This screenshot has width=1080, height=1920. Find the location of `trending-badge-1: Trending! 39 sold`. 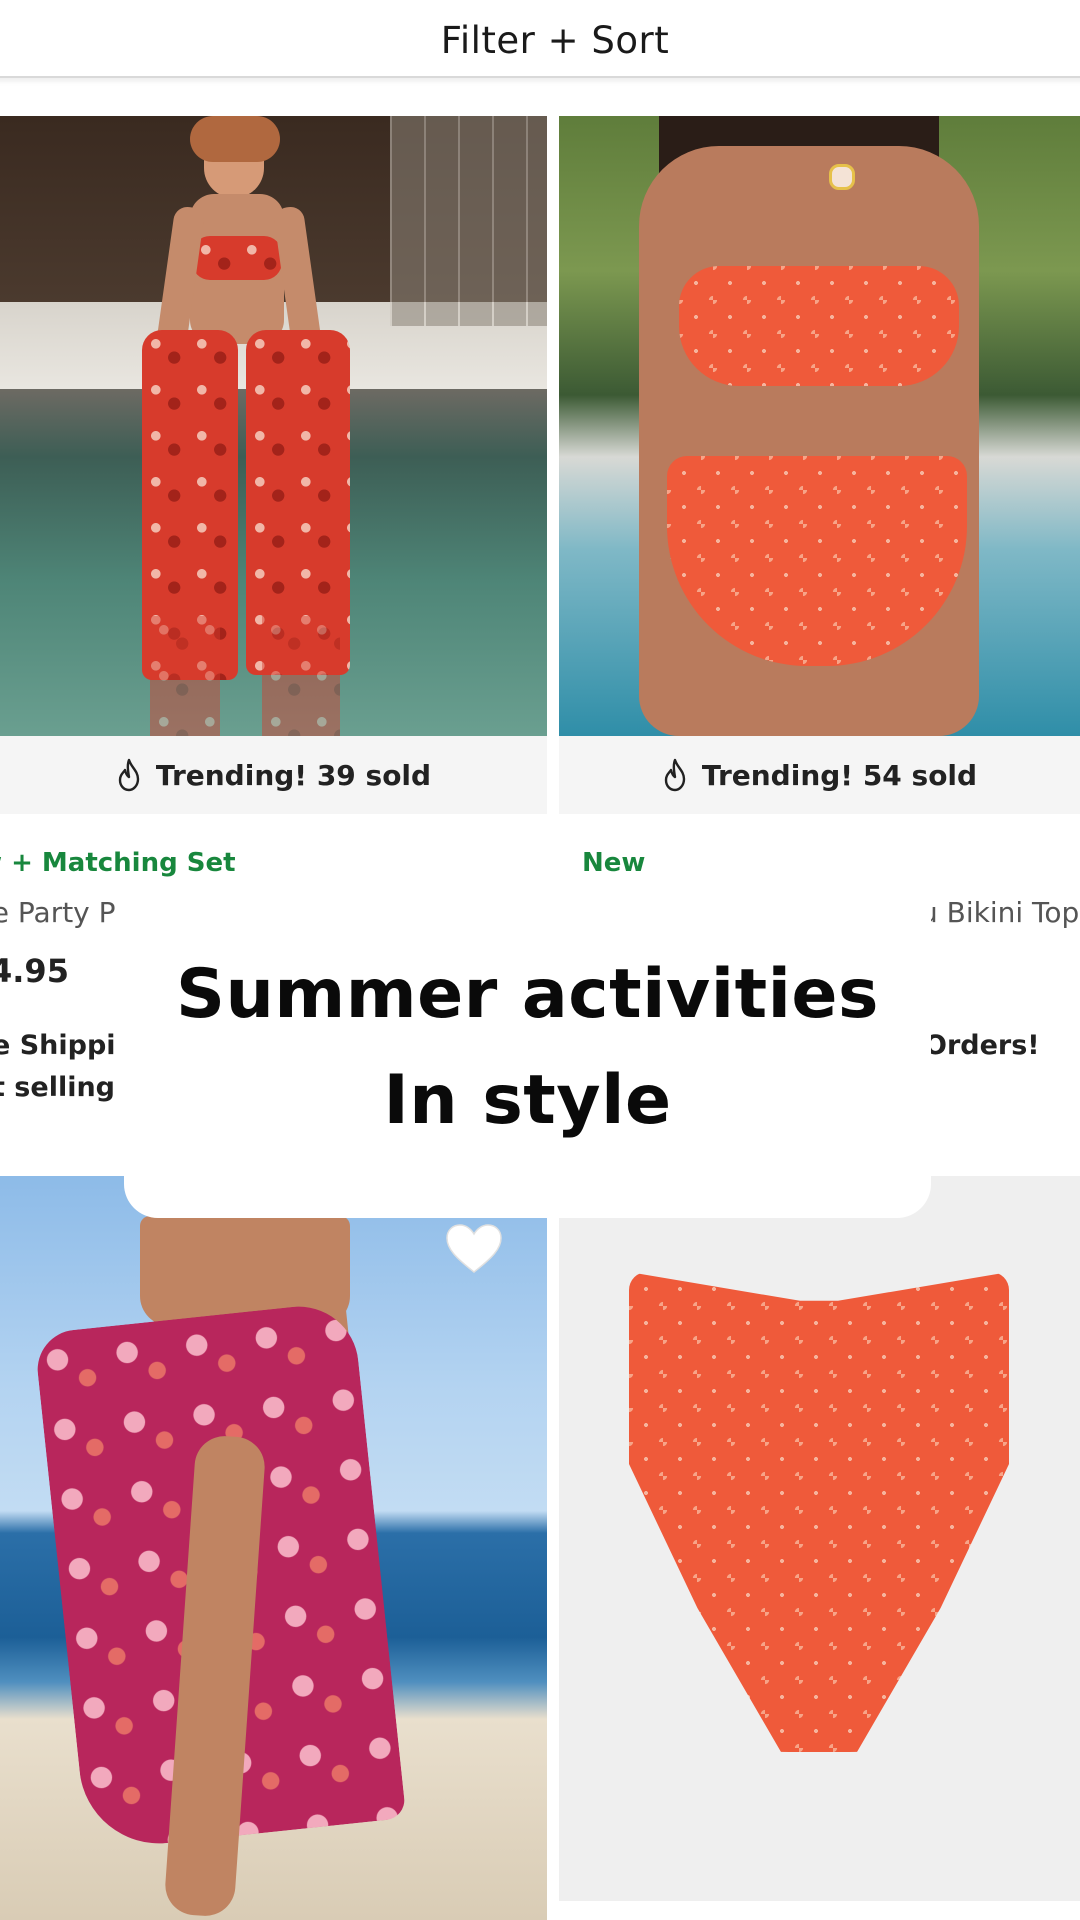

trending-badge-1: Trending! 39 sold is located at coordinates (273, 775).